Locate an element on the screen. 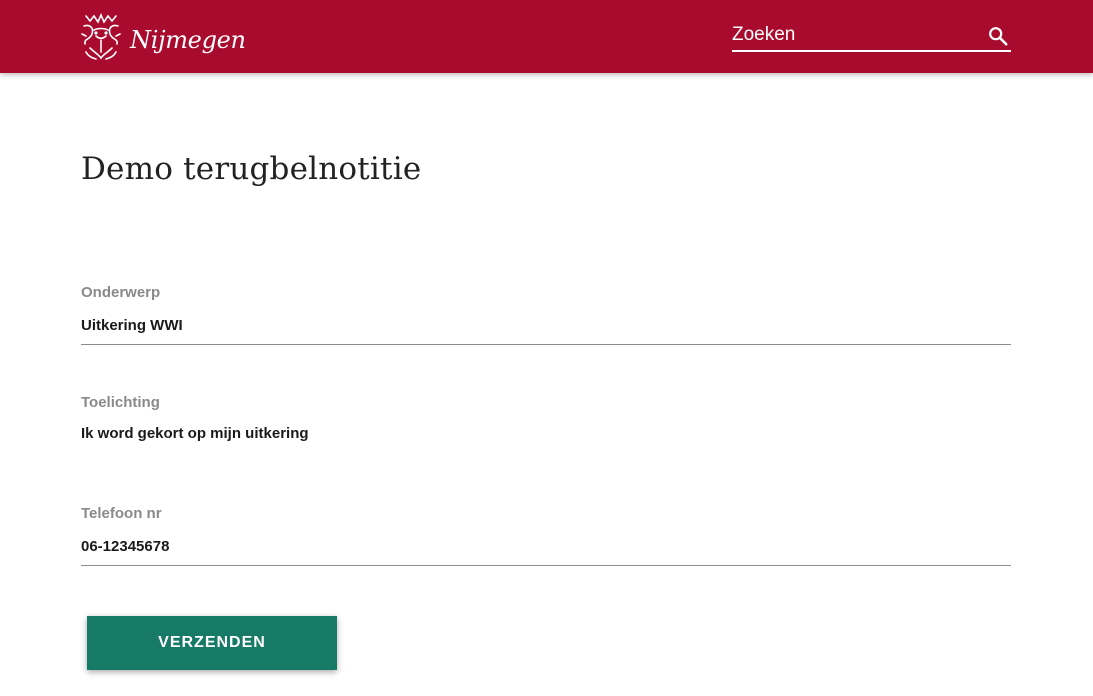  site-logo: Nijmegen is located at coordinates (163, 37).